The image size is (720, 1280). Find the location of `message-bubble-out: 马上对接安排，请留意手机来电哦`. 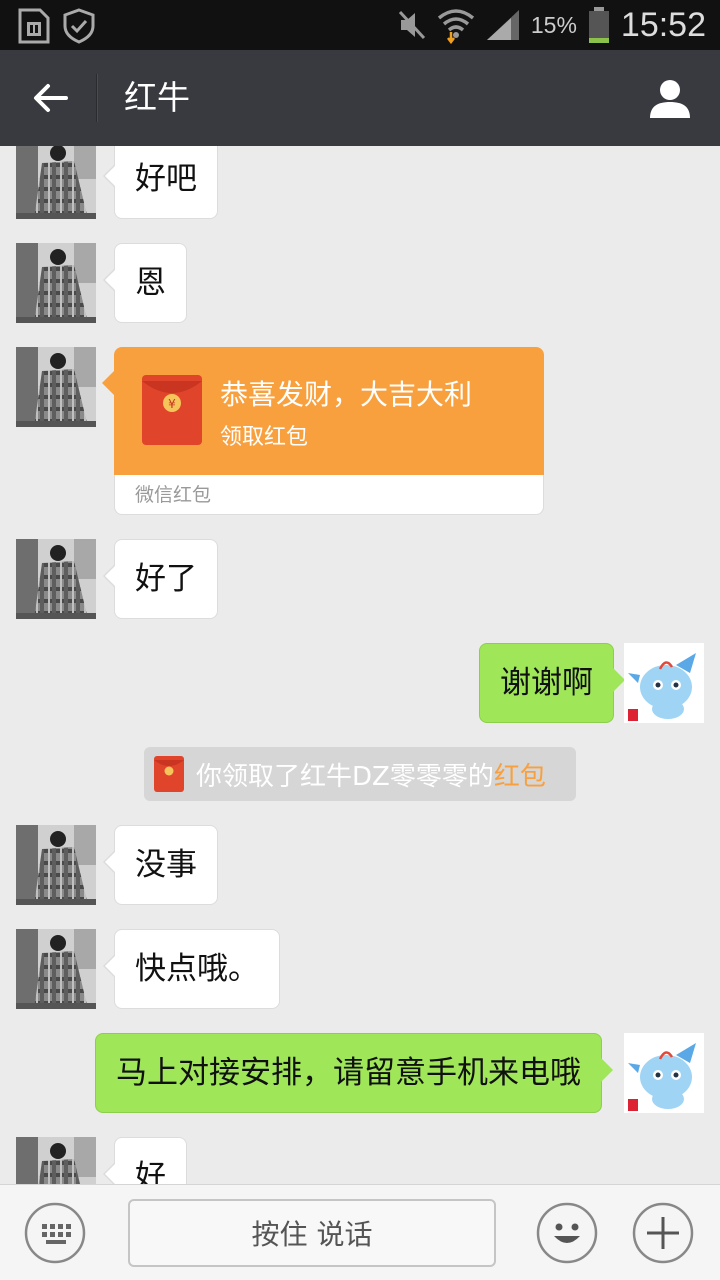

message-bubble-out: 马上对接安排，请留意手机来电哦 is located at coordinates (354, 1073).